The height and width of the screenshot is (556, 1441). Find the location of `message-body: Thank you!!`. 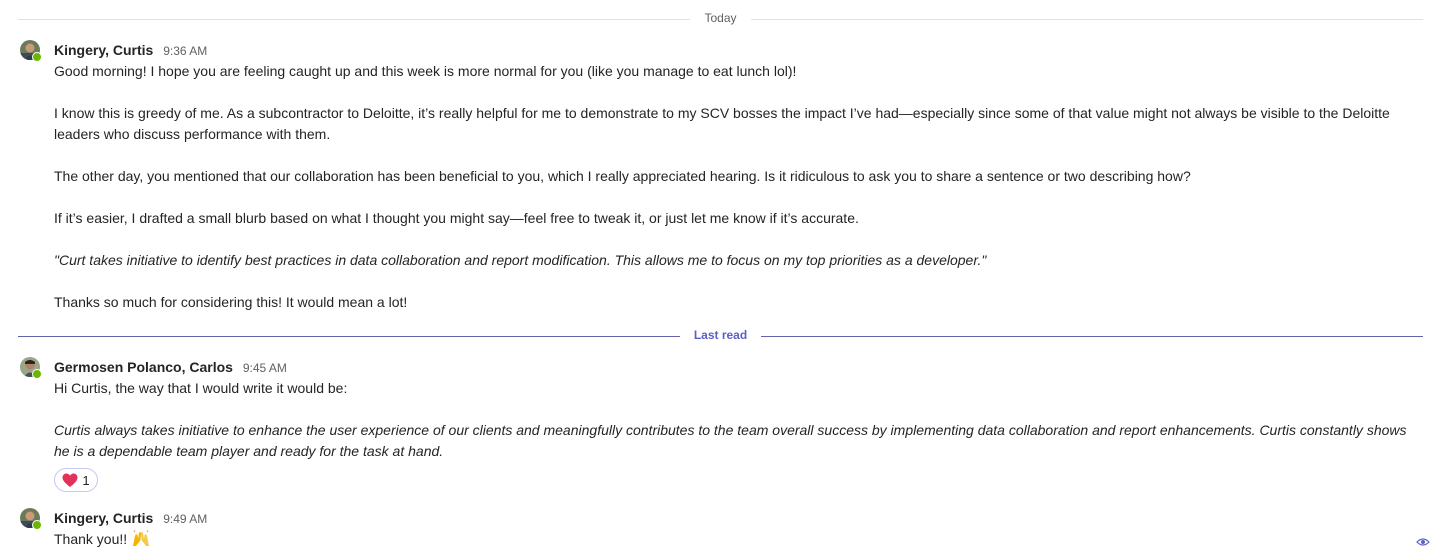

message-body: Thank you!! is located at coordinates (734, 539).